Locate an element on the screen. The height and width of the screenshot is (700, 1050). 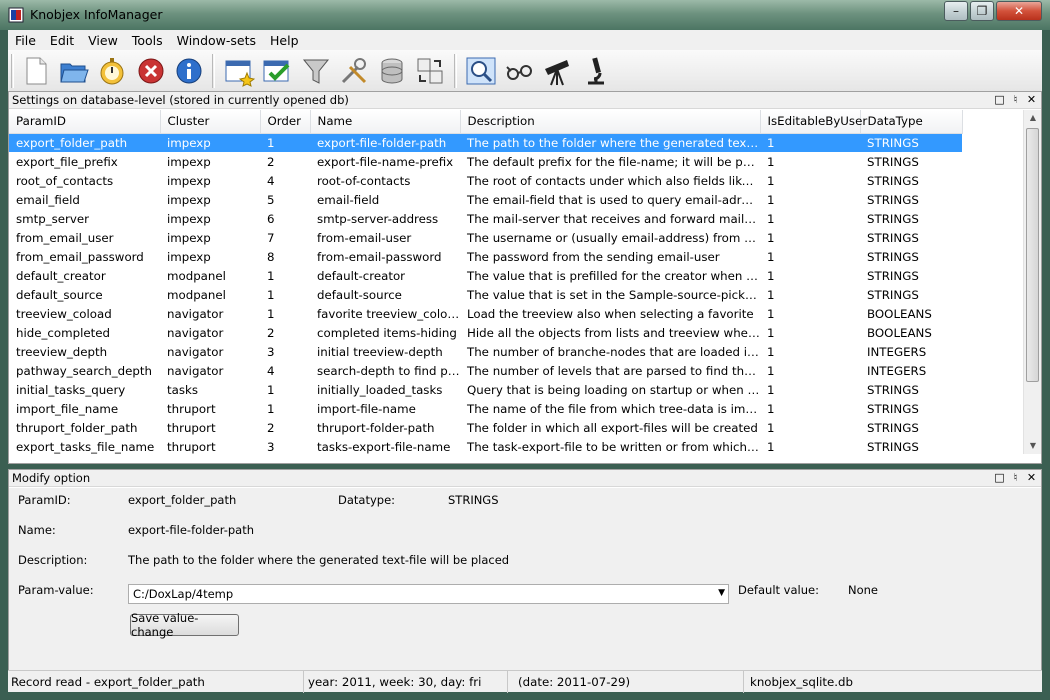
column-header-paramid: ParamID is located at coordinates (85, 122).